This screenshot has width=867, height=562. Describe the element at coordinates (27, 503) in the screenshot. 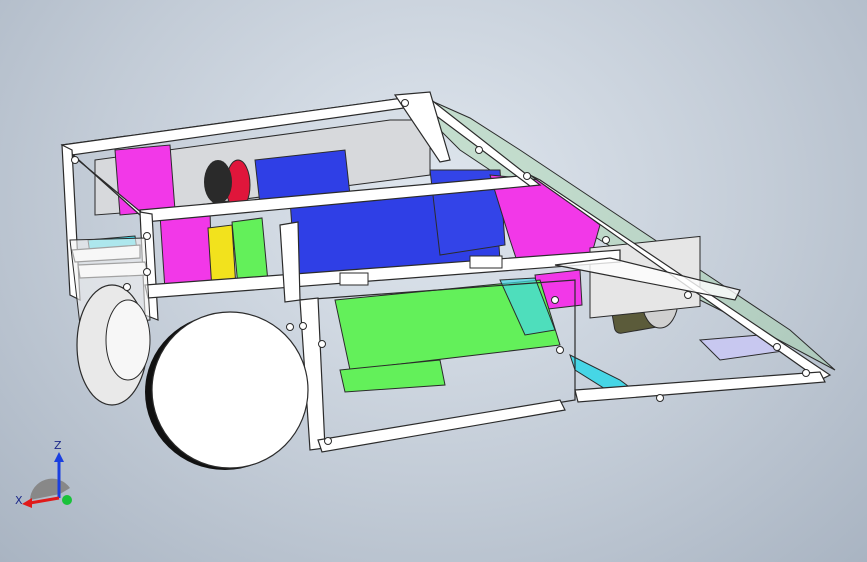

I see `x-arrow-icon` at that location.